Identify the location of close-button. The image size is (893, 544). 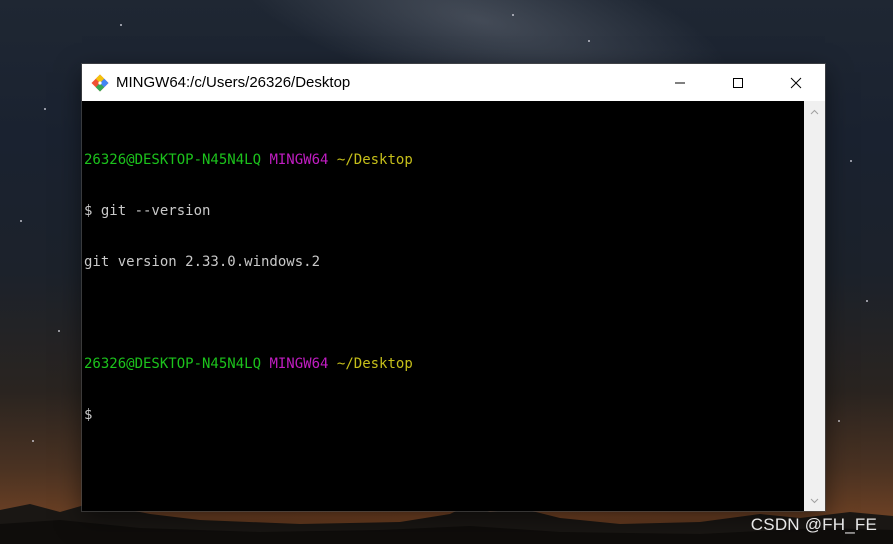
(796, 82).